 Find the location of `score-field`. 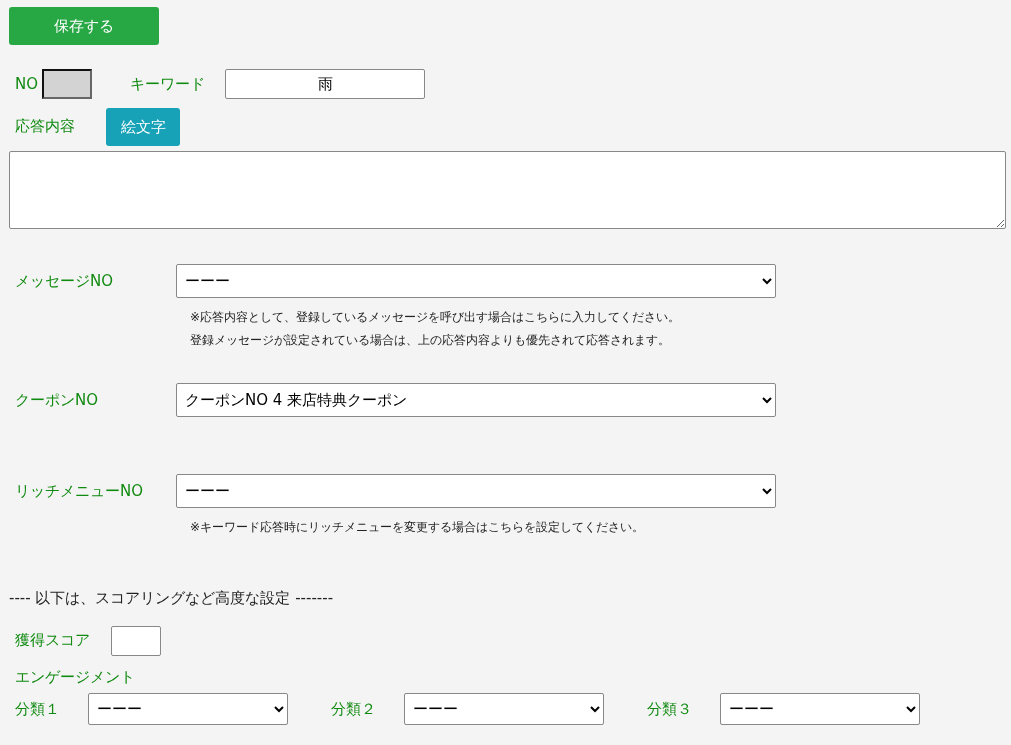

score-field is located at coordinates (136, 640).